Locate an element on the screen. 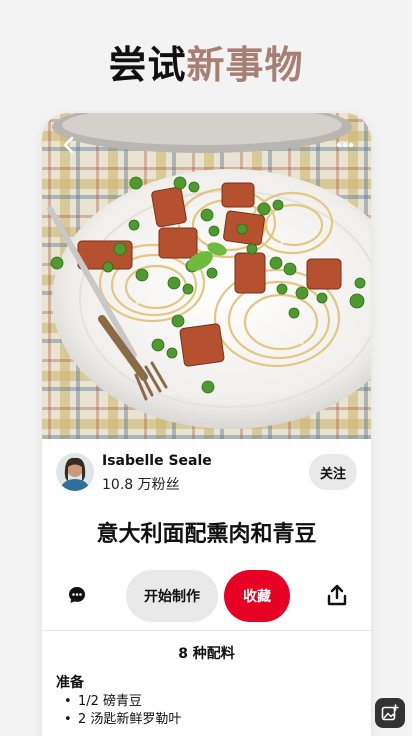  share-button is located at coordinates (337, 595).